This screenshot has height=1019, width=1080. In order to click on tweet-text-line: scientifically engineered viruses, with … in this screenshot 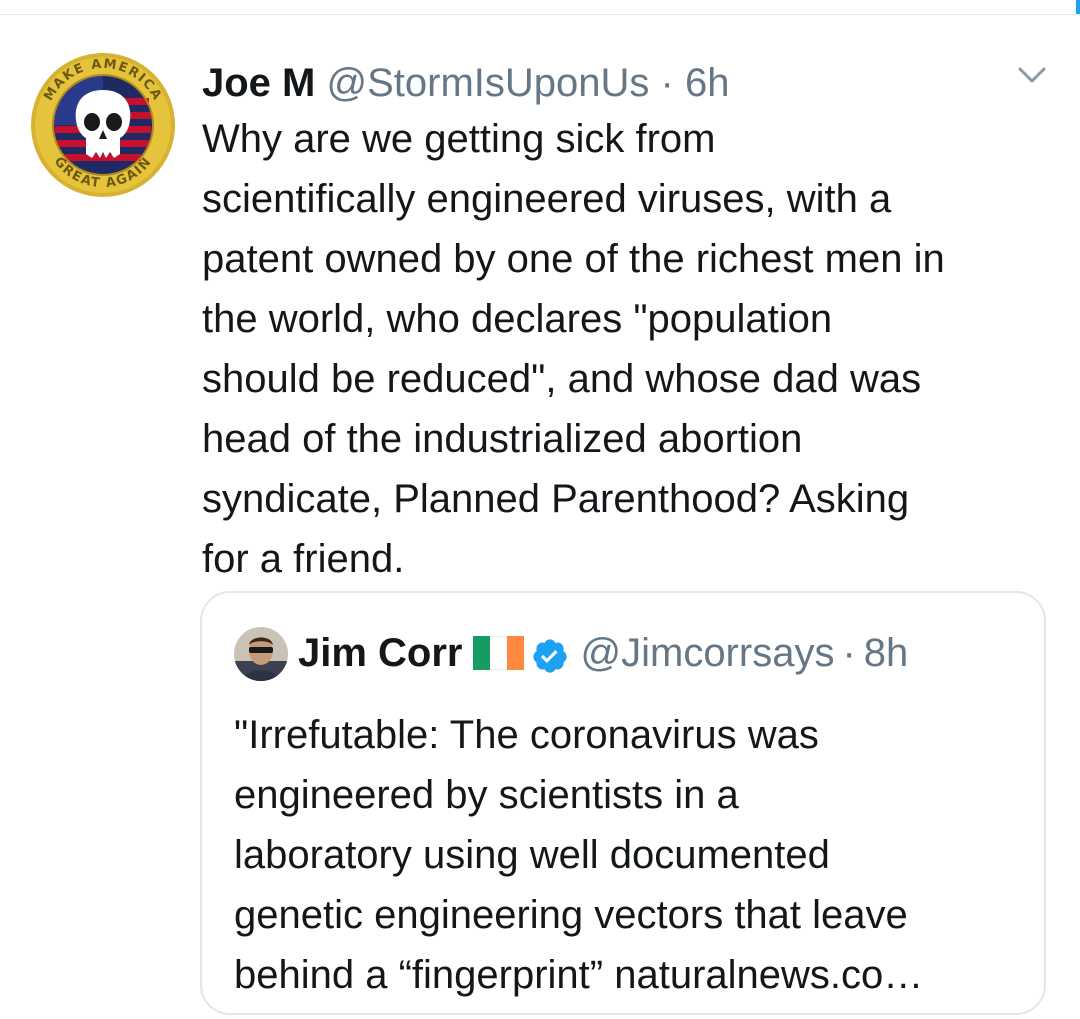, I will do `click(547, 199)`.